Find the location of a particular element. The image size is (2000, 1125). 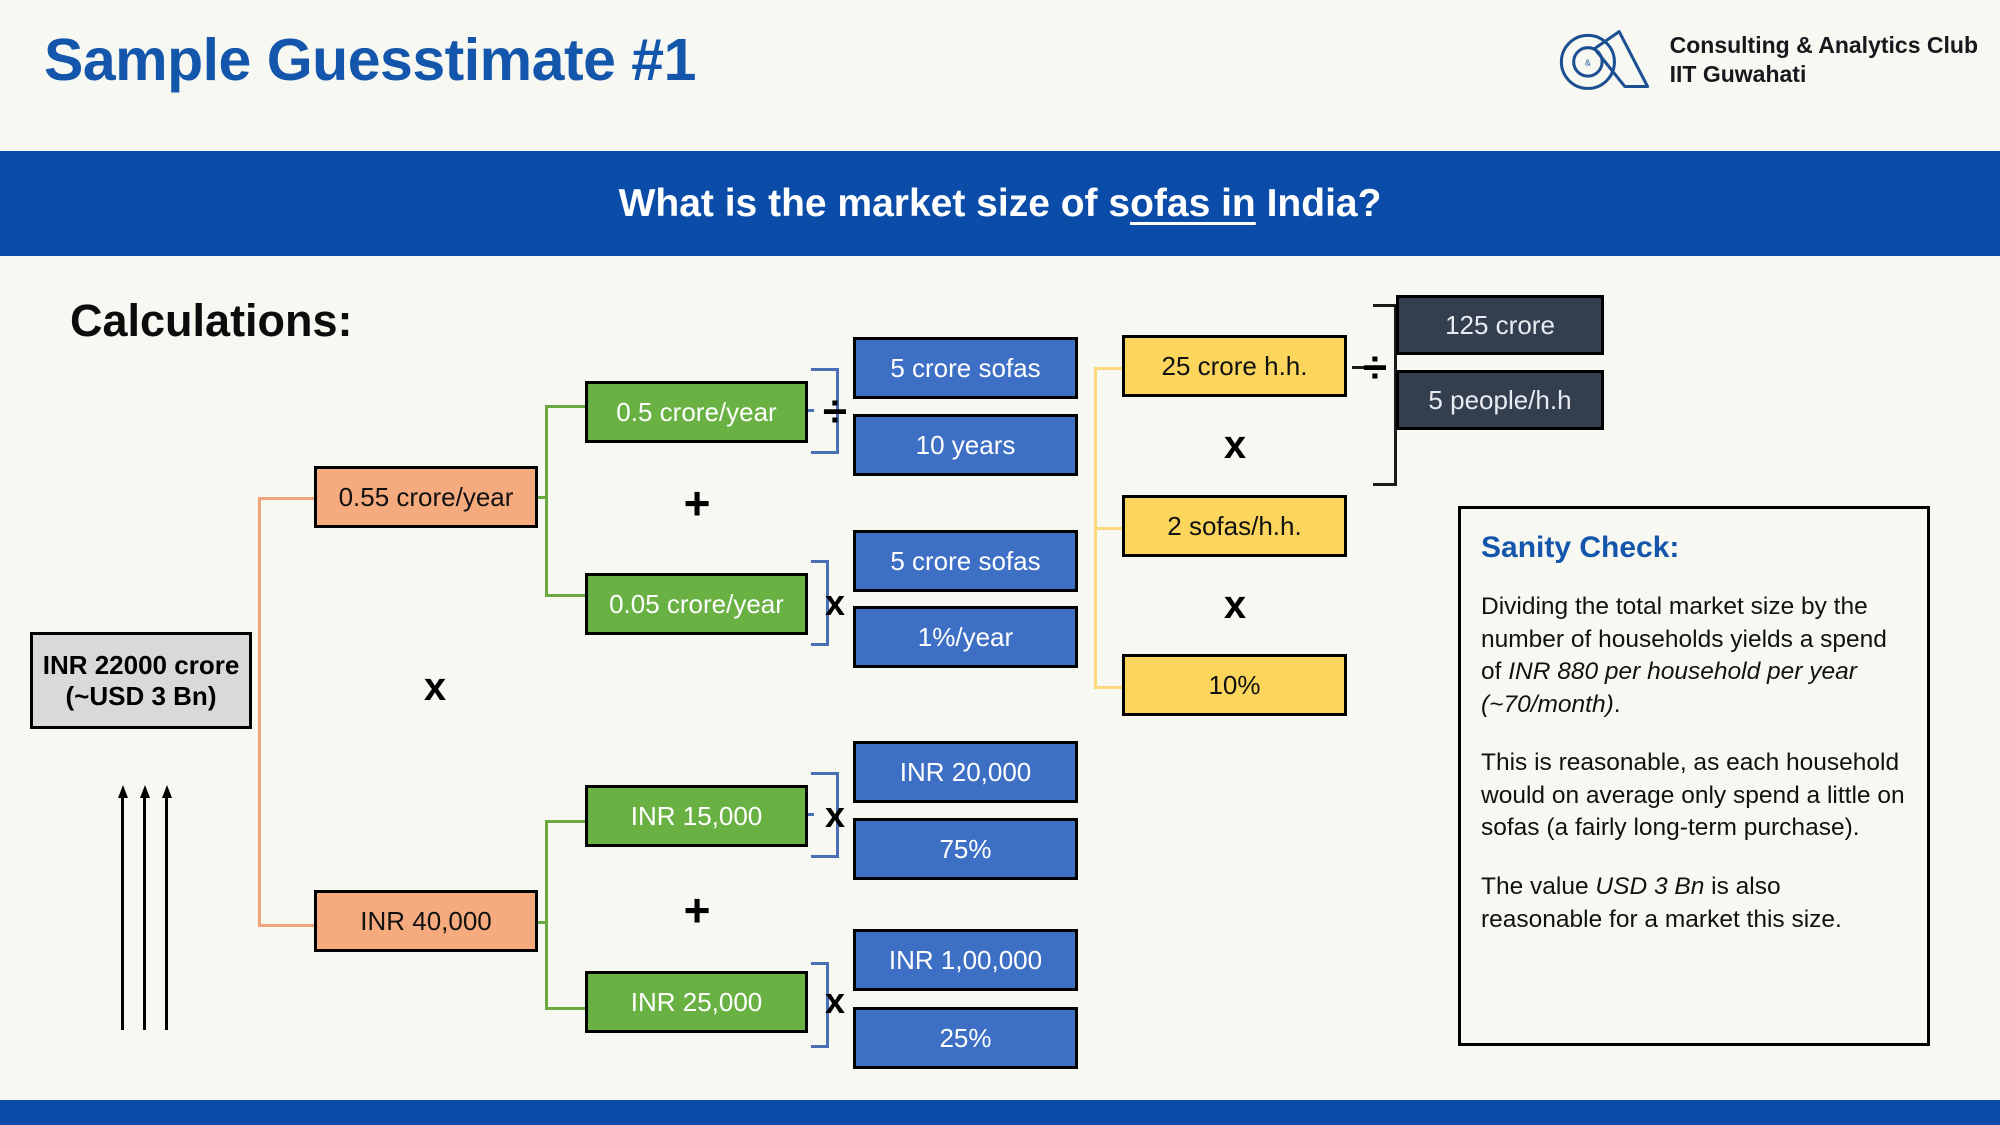

node-dark-population: 125 crore is located at coordinates (1500, 325).